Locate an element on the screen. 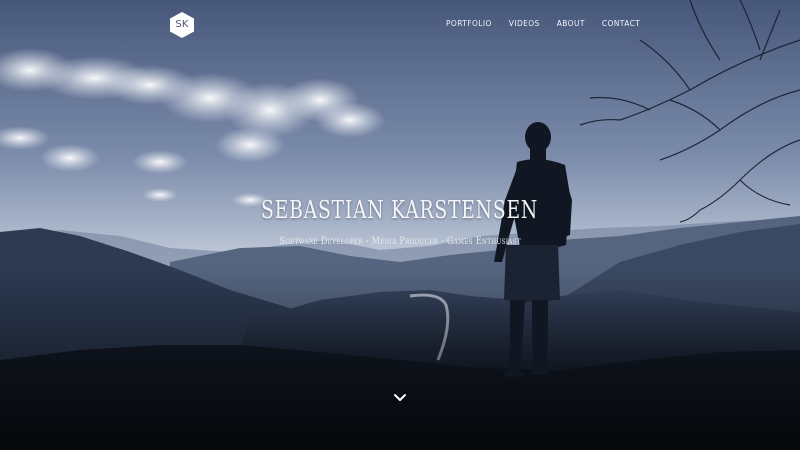 The width and height of the screenshot is (800, 450). hero-title-text: SEBASTIAN KARSTENSEN is located at coordinates (400, 210).